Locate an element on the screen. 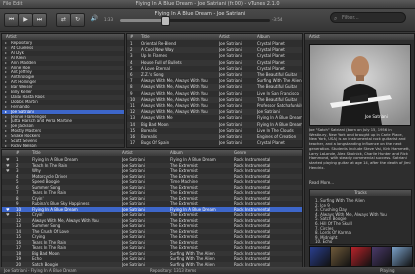  bottom-tracks-header: # Title Artist Album Genre is located at coordinates (152, 153).